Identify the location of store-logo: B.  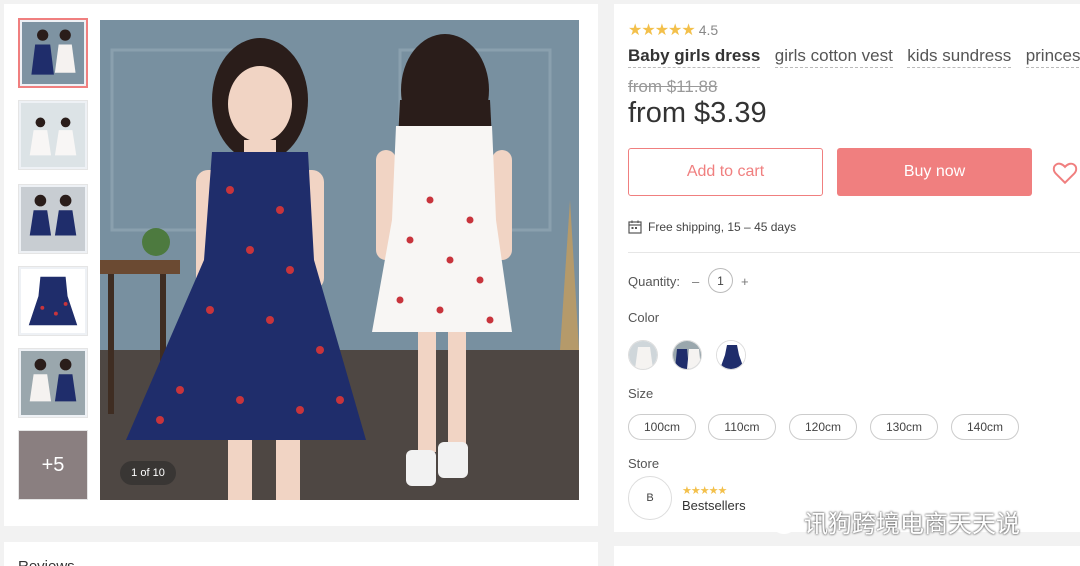
(650, 498).